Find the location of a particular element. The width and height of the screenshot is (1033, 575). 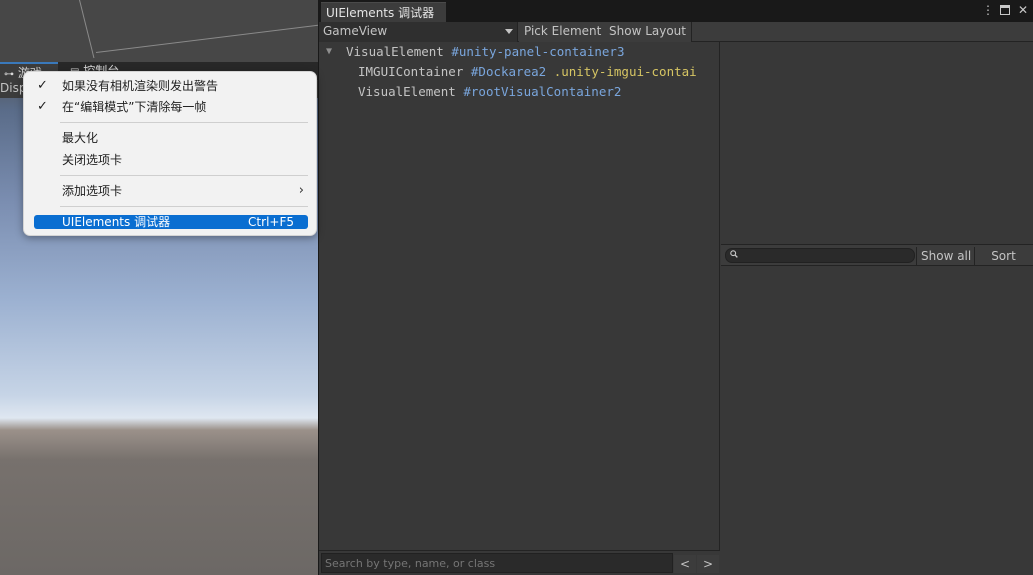

sort-toggle: Sort is located at coordinates (1003, 256).